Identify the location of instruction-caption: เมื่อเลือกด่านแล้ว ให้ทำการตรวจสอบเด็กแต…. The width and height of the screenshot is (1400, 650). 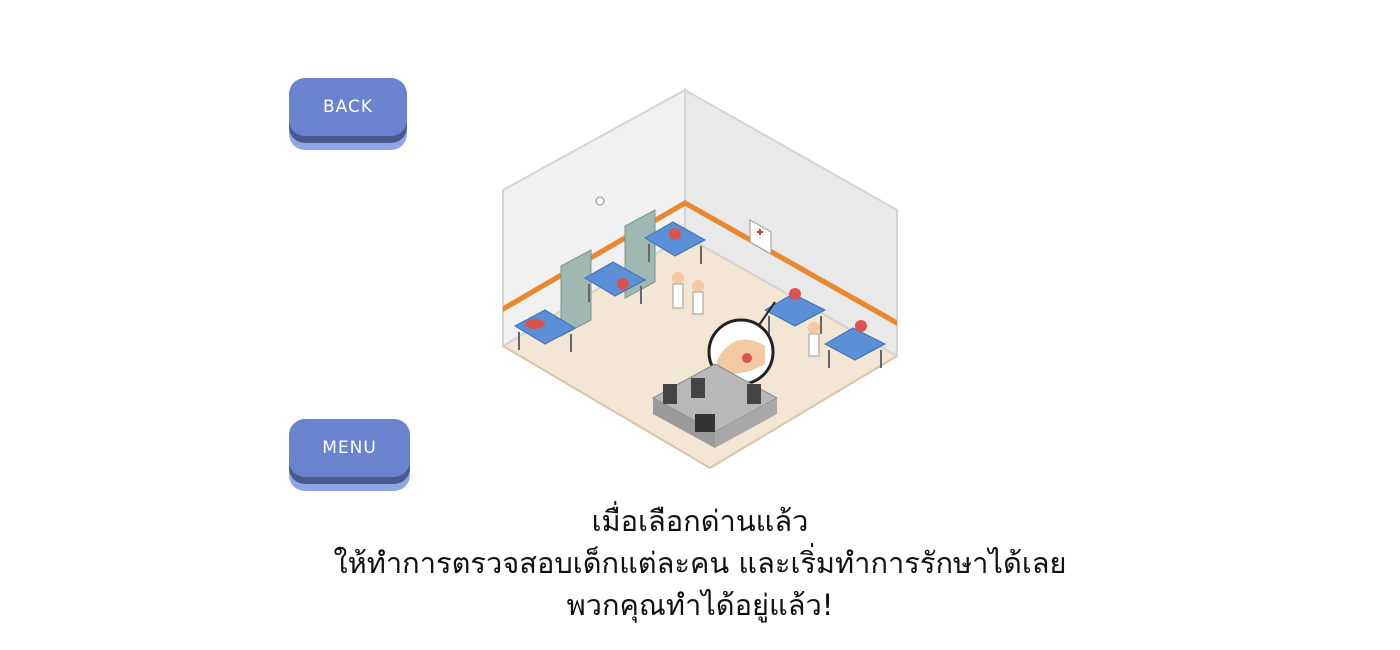
(700, 563).